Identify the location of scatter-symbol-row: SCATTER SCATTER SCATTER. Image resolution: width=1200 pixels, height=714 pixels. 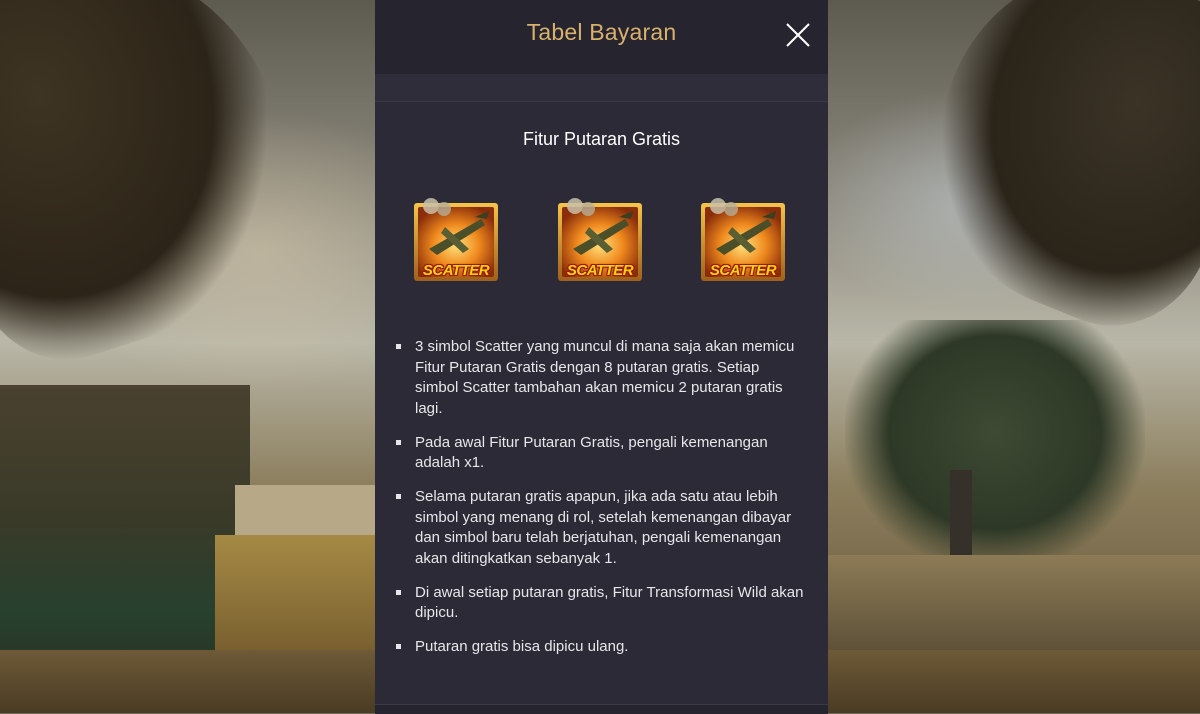
(601, 242).